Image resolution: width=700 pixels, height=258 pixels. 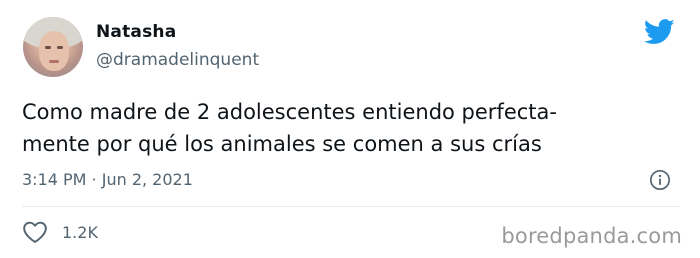 What do you see at coordinates (54, 51) in the screenshot?
I see `avatar-face` at bounding box center [54, 51].